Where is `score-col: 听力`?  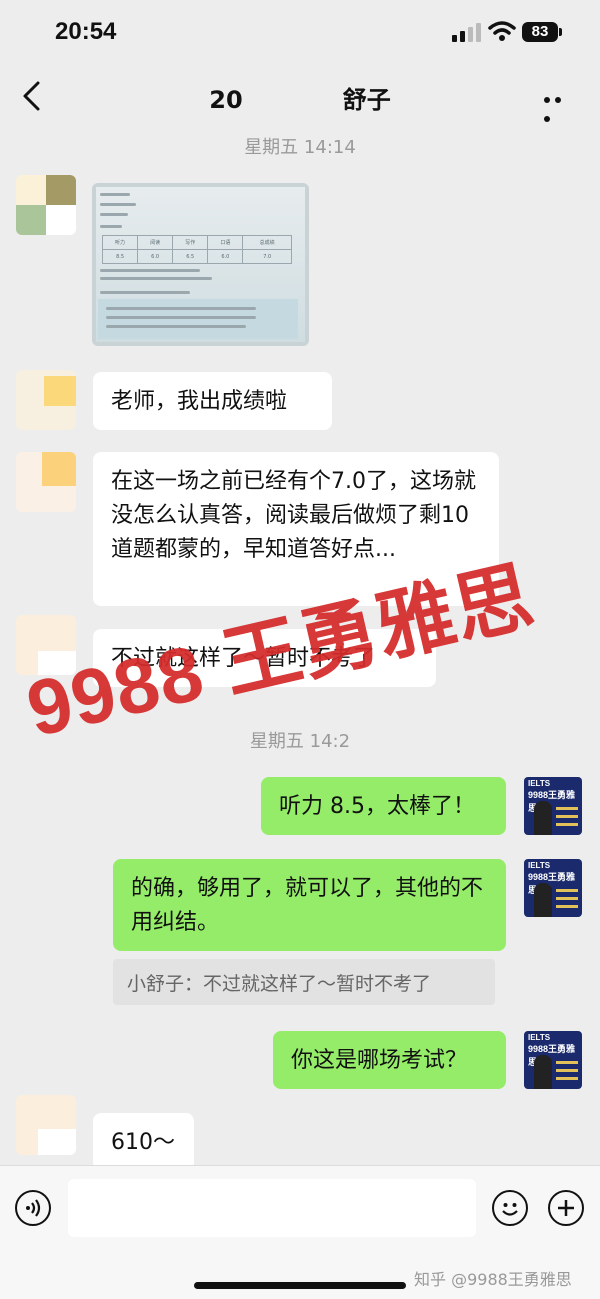 score-col: 听力 is located at coordinates (120, 242).